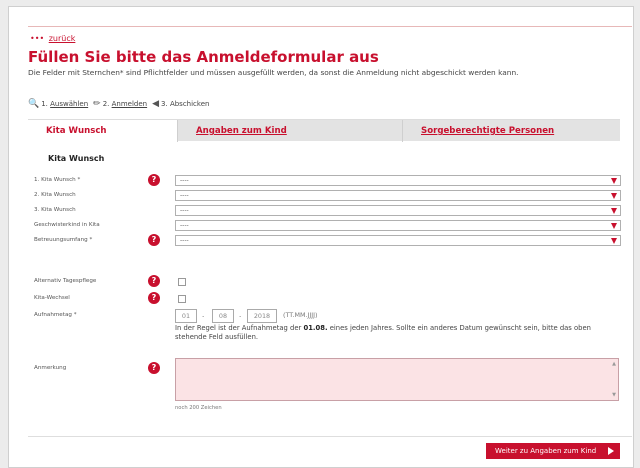  Describe the element at coordinates (55, 210) in the screenshot. I see `kita-wunsch-3-label: 3. Kita Wunsch` at that location.